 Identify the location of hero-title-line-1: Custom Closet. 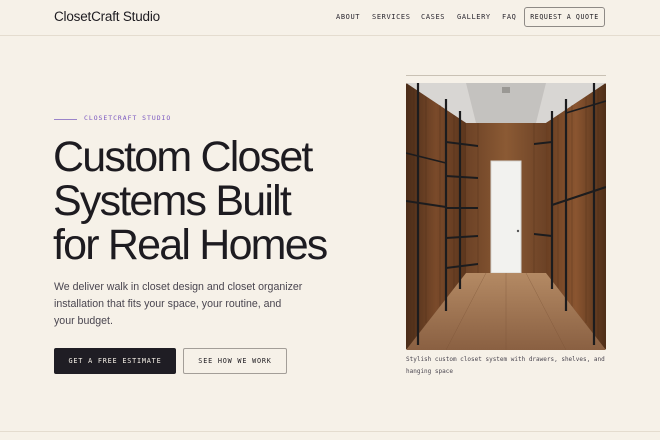
(183, 157).